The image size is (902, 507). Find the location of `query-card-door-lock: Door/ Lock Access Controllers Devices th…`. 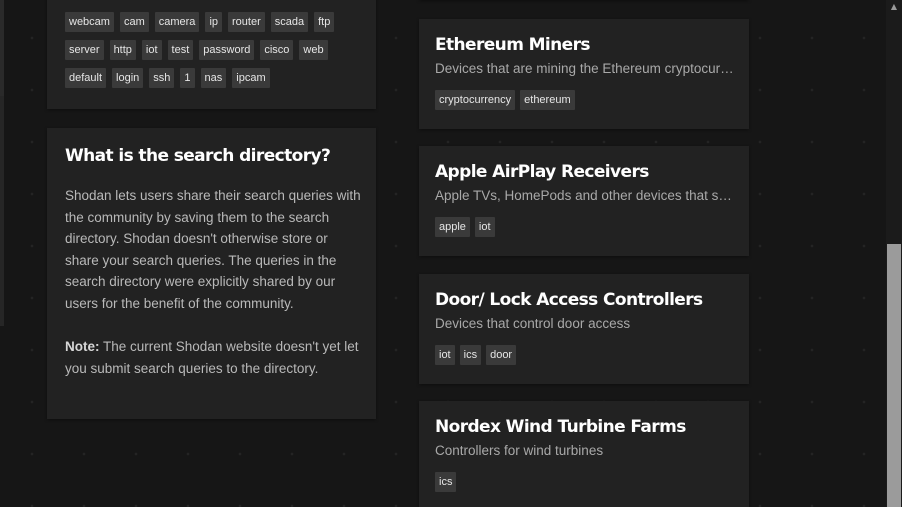

query-card-door-lock: Door/ Lock Access Controllers Devices th… is located at coordinates (584, 329).